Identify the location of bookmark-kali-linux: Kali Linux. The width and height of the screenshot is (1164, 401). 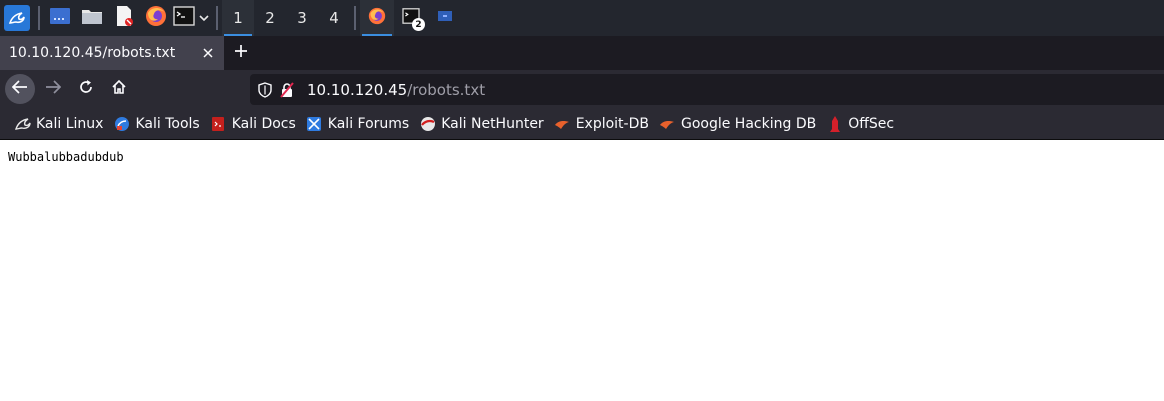
(58, 124).